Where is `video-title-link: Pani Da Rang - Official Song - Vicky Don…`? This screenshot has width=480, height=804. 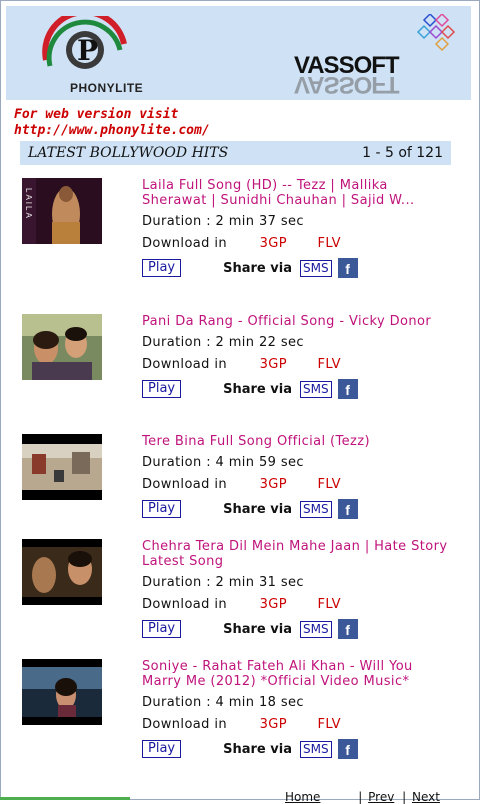 video-title-link: Pani Da Rang - Official Song - Vicky Don… is located at coordinates (295, 321).